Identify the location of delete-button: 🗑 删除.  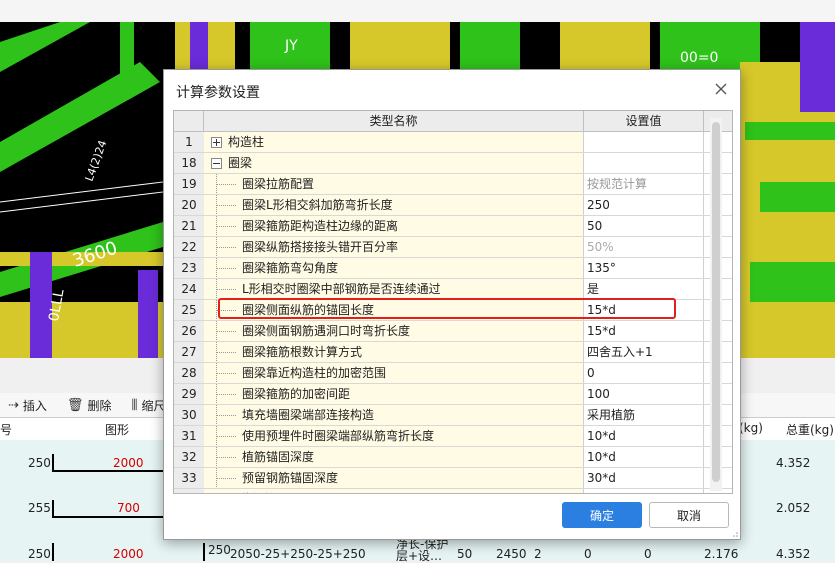
(89, 405).